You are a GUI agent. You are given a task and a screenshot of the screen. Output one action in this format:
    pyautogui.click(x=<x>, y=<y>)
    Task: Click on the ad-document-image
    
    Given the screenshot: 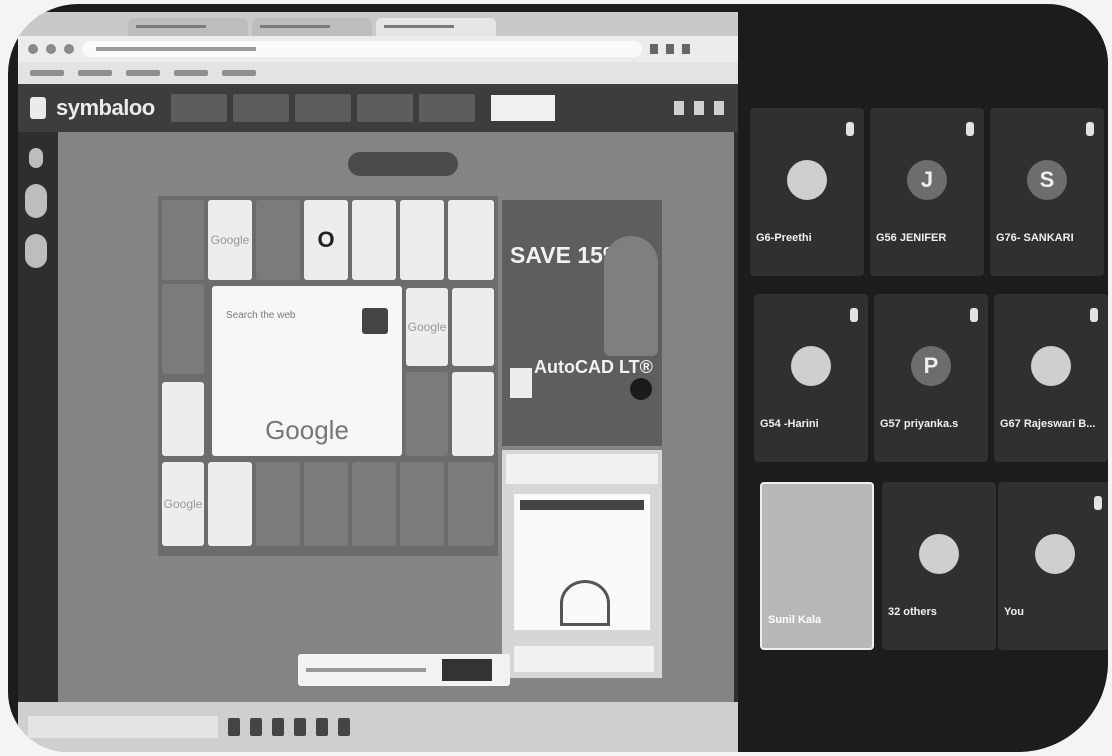 What is the action you would take?
    pyautogui.click(x=582, y=562)
    